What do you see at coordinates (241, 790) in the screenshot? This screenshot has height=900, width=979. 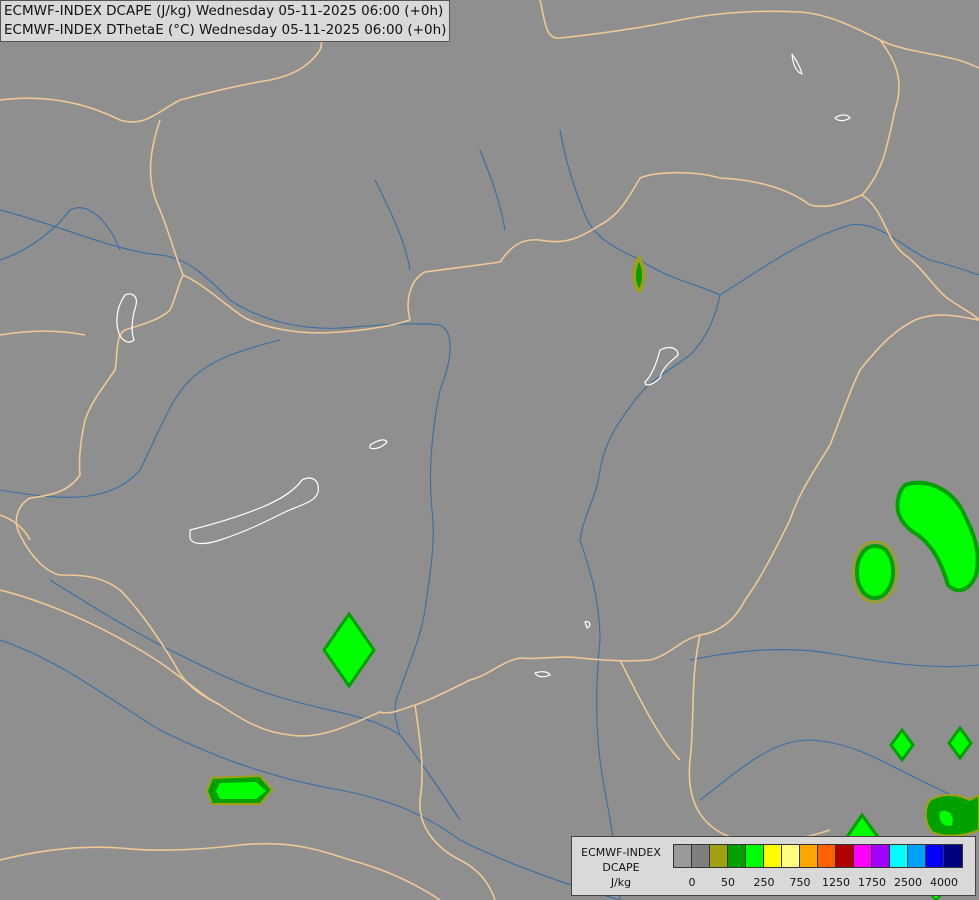 I see `dcape-blob-south-core` at bounding box center [241, 790].